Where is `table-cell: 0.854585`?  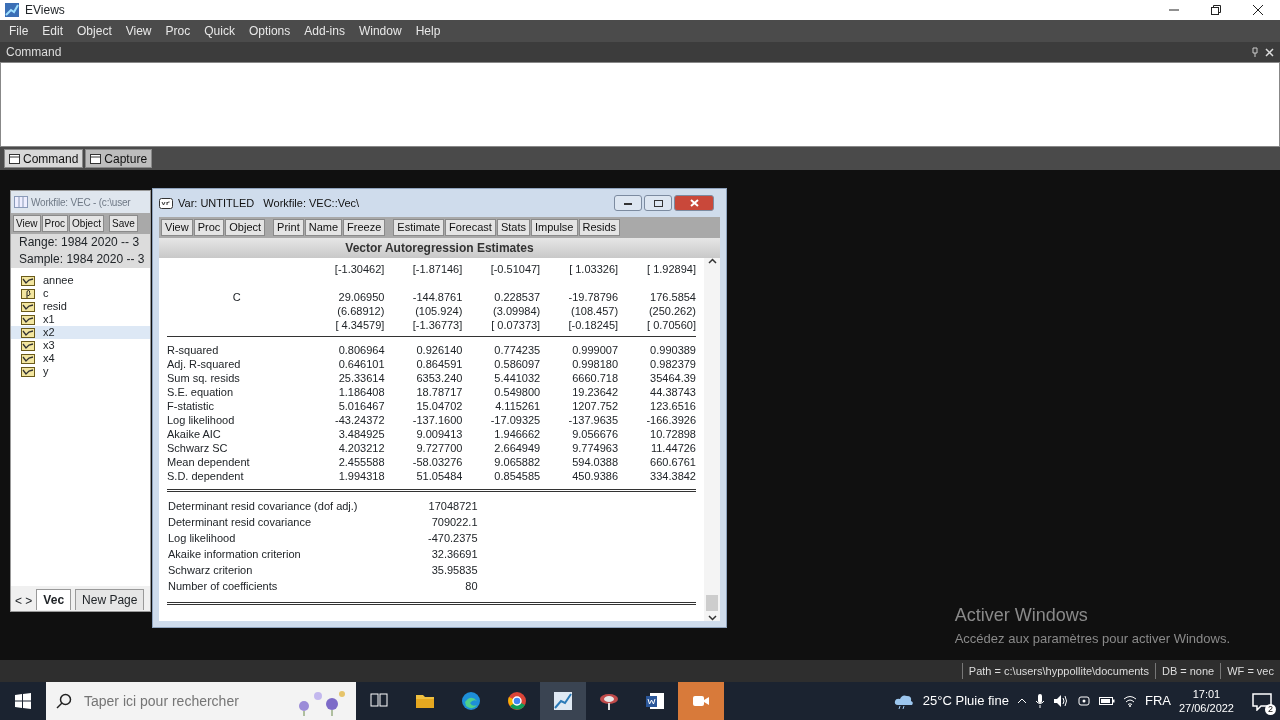
table-cell: 0.854585 is located at coordinates (501, 476).